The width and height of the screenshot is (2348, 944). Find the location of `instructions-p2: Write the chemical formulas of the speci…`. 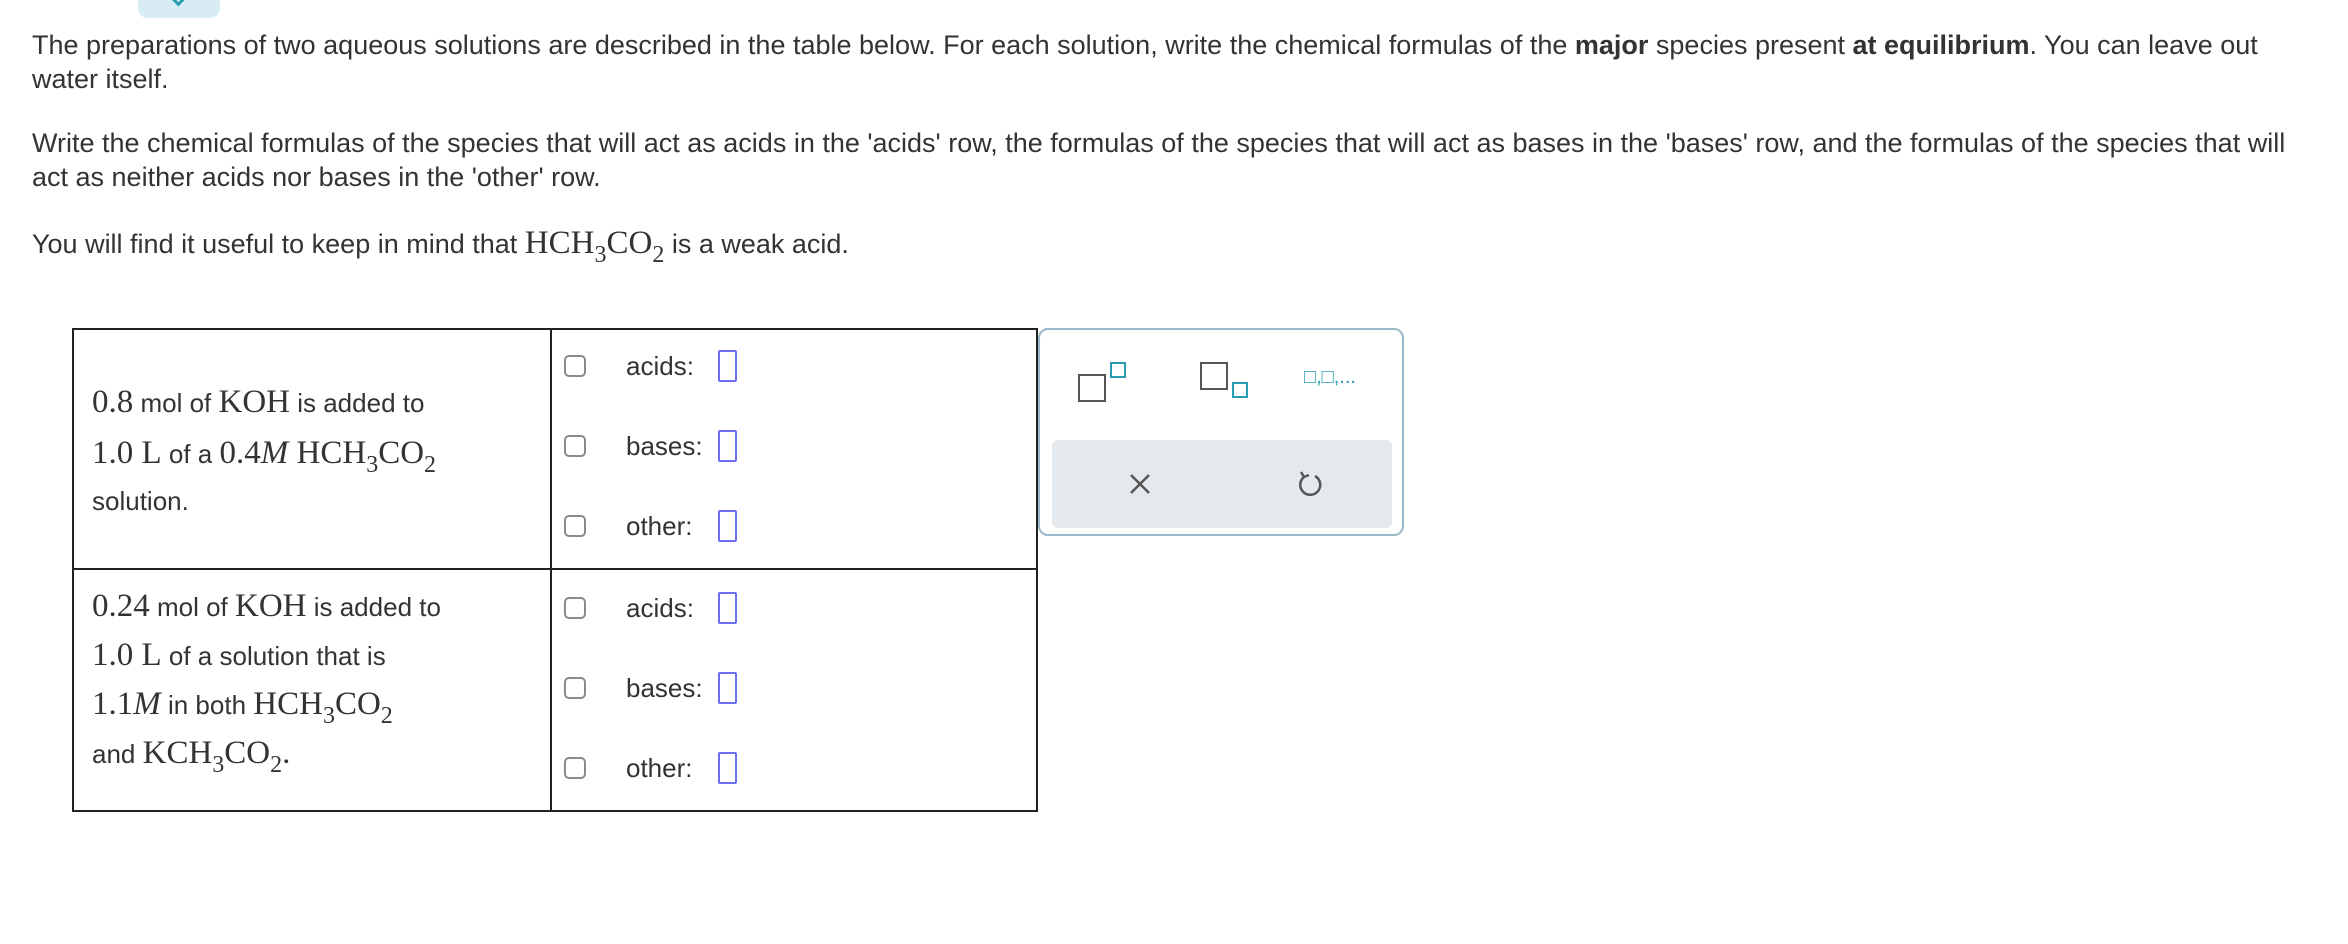

instructions-p2: Write the chemical formulas of the speci… is located at coordinates (1159, 160).